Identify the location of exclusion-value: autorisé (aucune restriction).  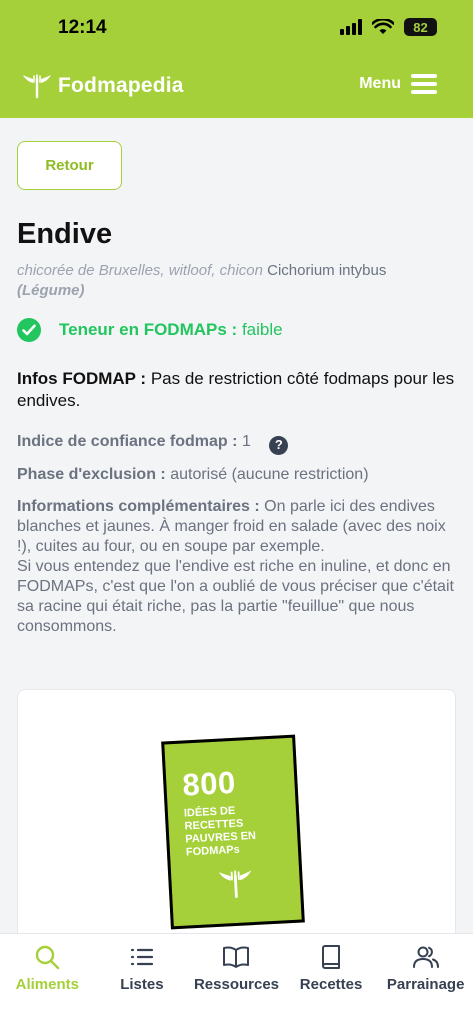
(269, 474).